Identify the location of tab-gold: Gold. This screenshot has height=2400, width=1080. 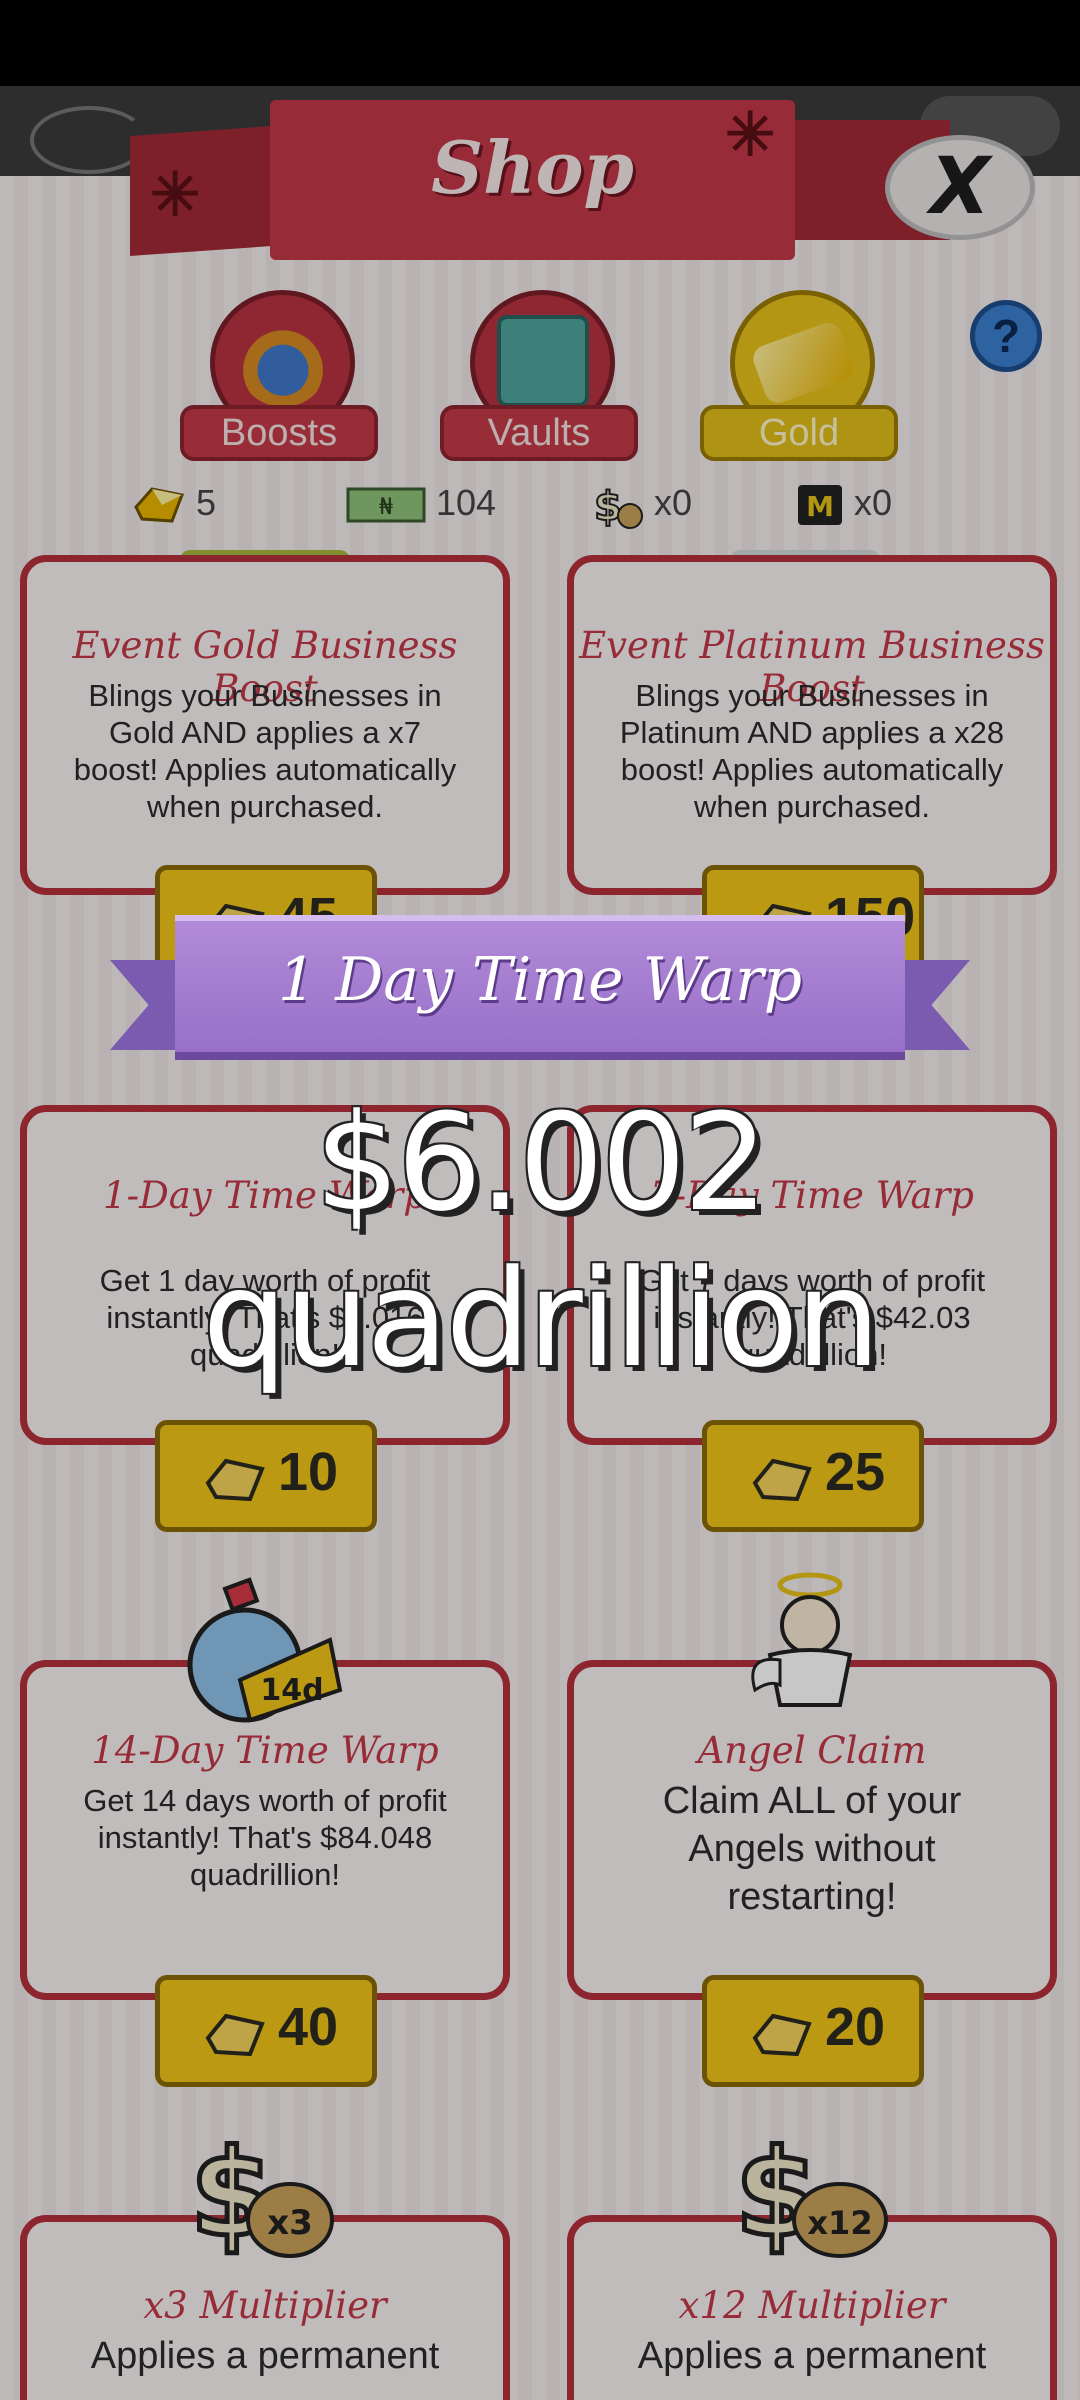
(805, 375).